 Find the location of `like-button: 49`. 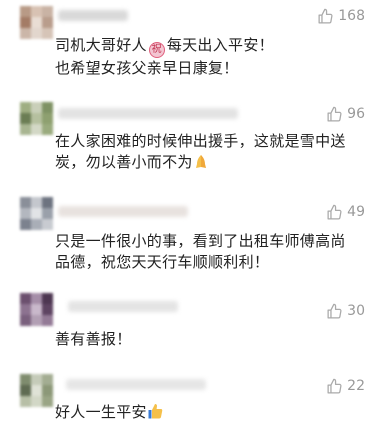

like-button: 49 is located at coordinates (345, 212).